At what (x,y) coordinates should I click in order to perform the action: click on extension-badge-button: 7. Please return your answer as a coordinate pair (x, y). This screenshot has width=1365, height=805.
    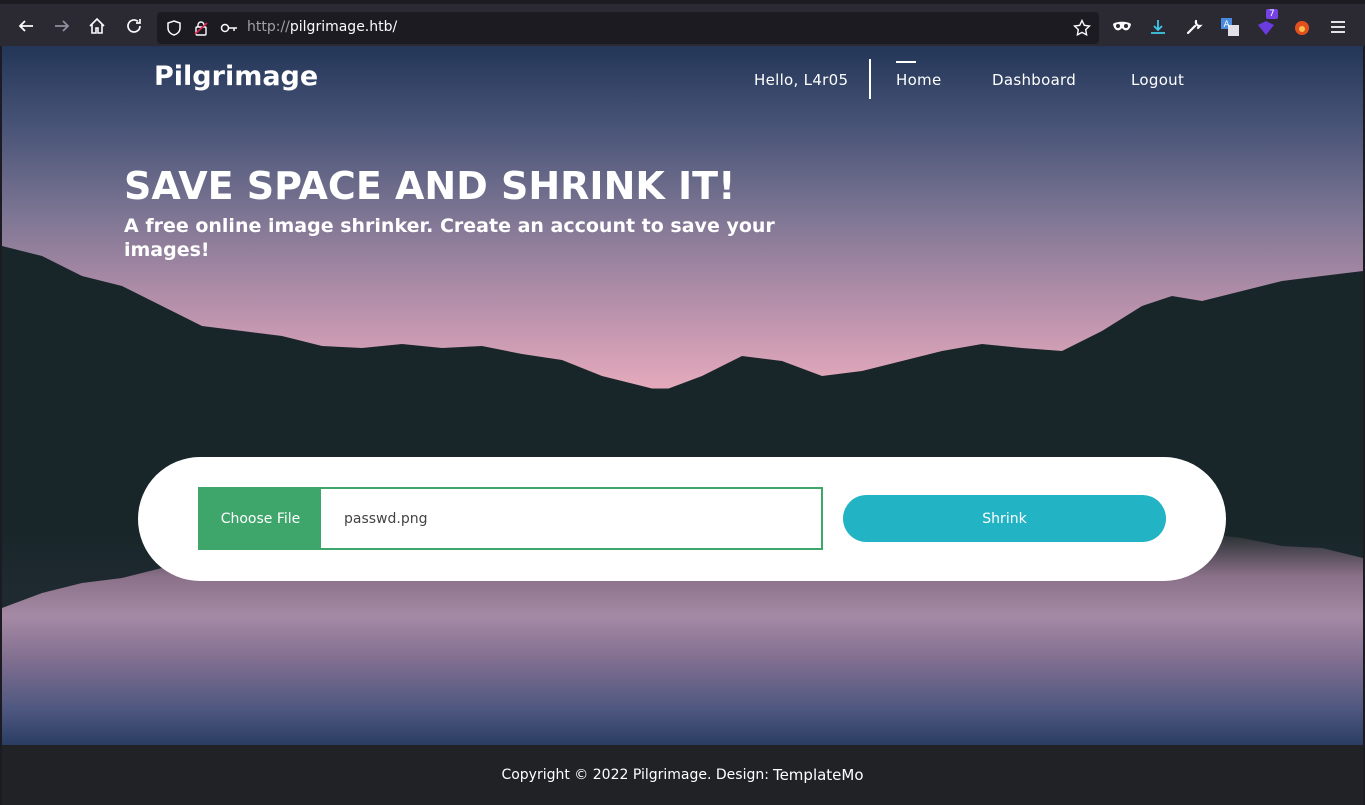
    Looking at the image, I should click on (1266, 25).